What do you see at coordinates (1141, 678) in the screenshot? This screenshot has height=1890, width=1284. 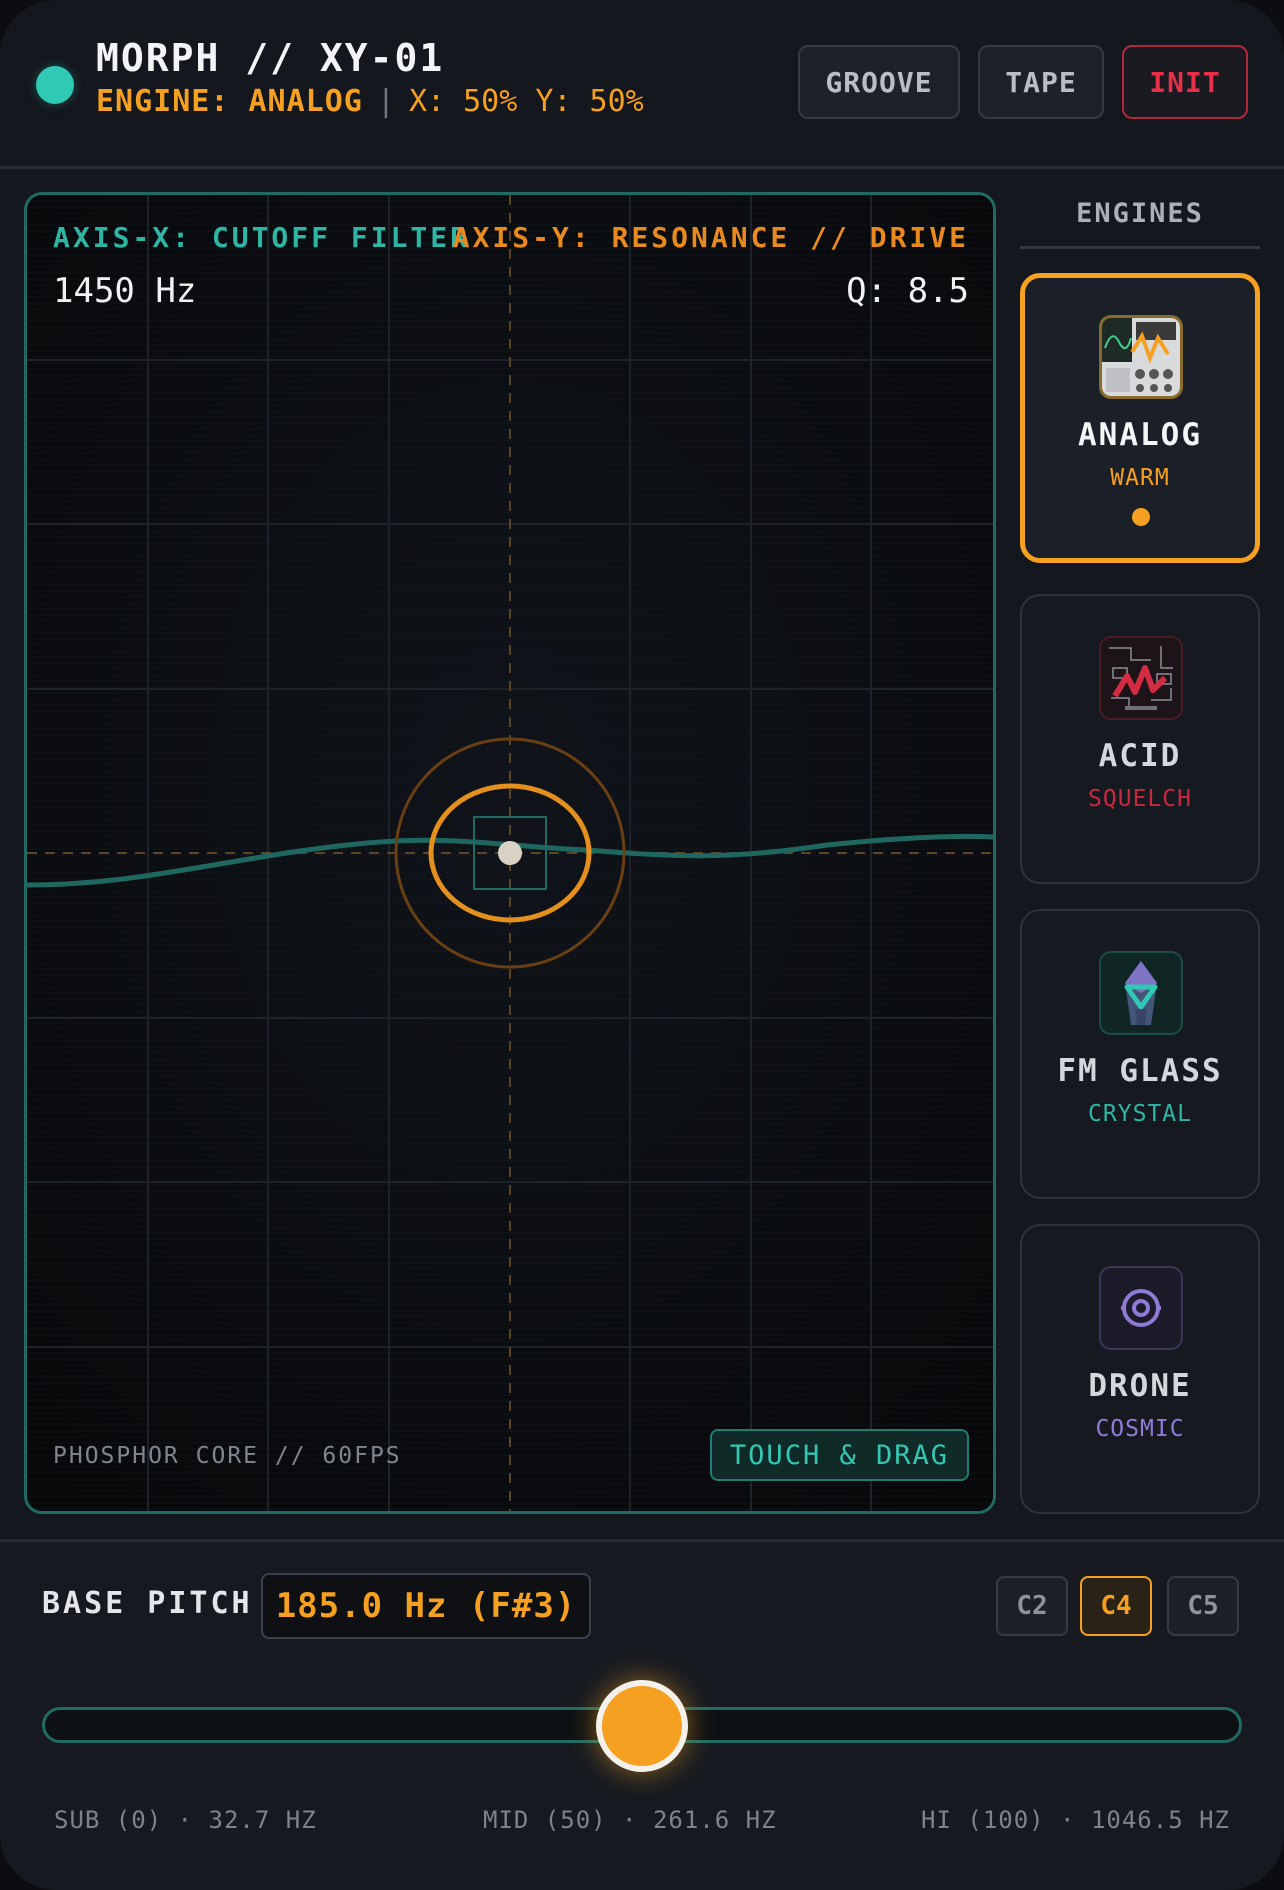 I see `acid-circuit-icon` at bounding box center [1141, 678].